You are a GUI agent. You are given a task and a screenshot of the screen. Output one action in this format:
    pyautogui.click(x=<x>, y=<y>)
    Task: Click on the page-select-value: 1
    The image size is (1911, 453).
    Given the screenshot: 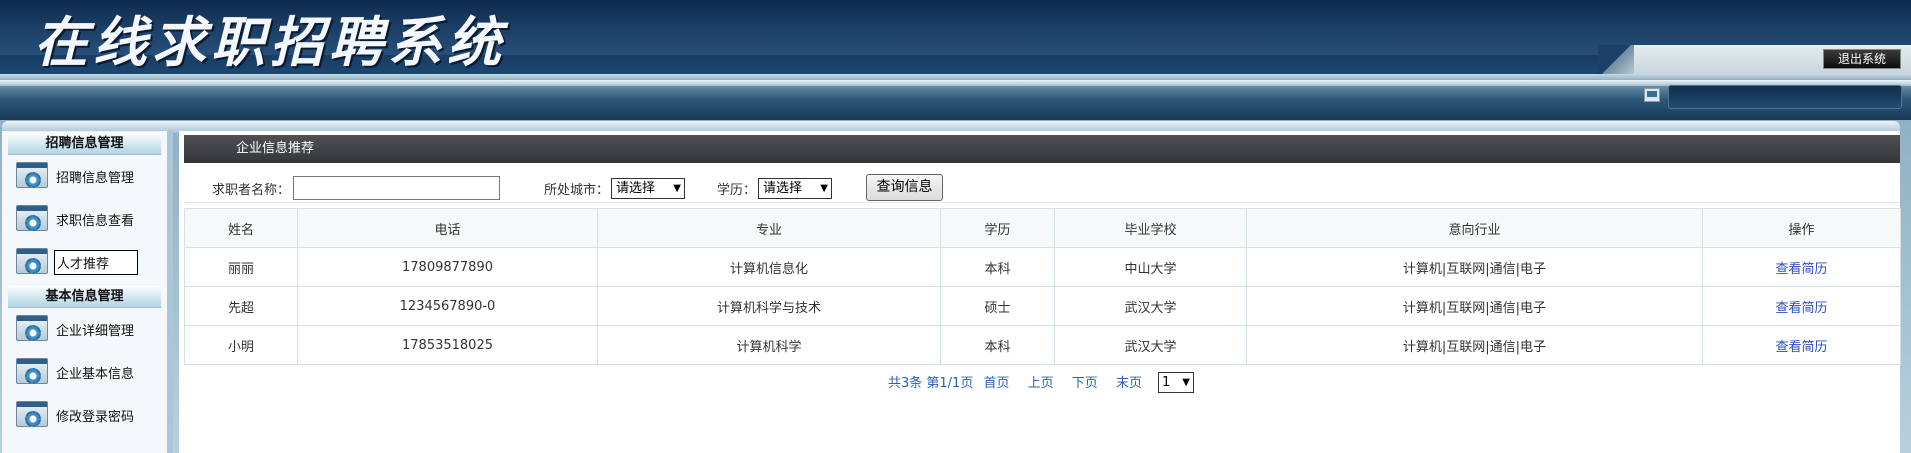 What is the action you would take?
    pyautogui.click(x=1166, y=382)
    